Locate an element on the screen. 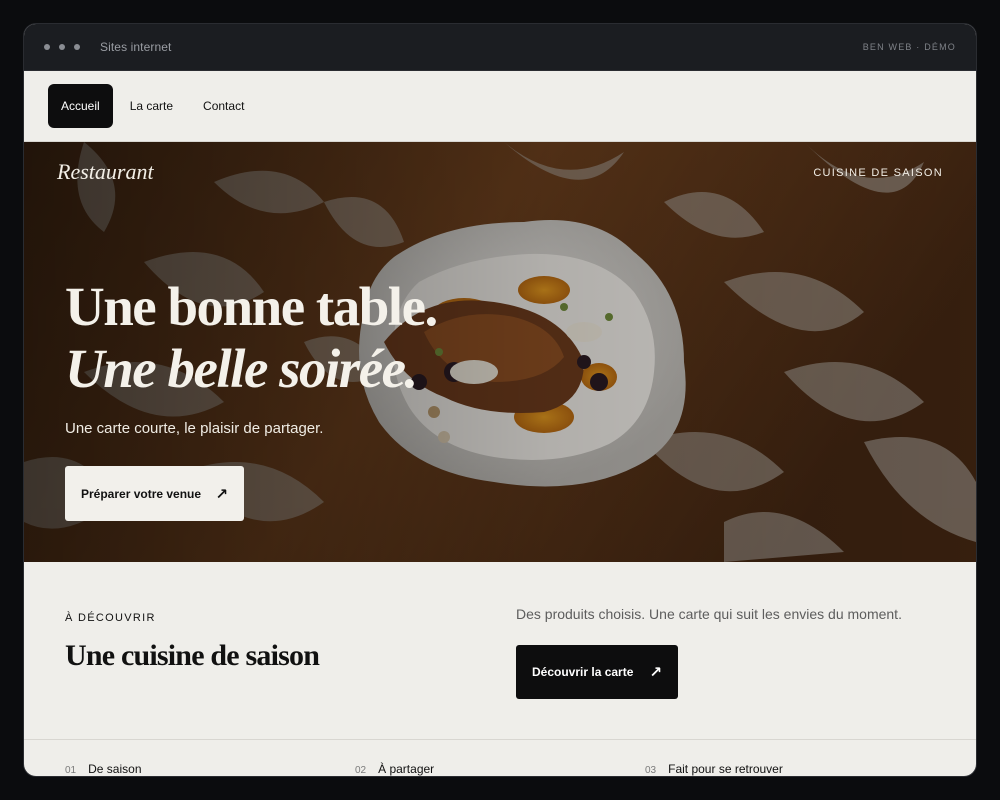 This screenshot has height=800, width=1000. feature-number: 03 is located at coordinates (651, 770).